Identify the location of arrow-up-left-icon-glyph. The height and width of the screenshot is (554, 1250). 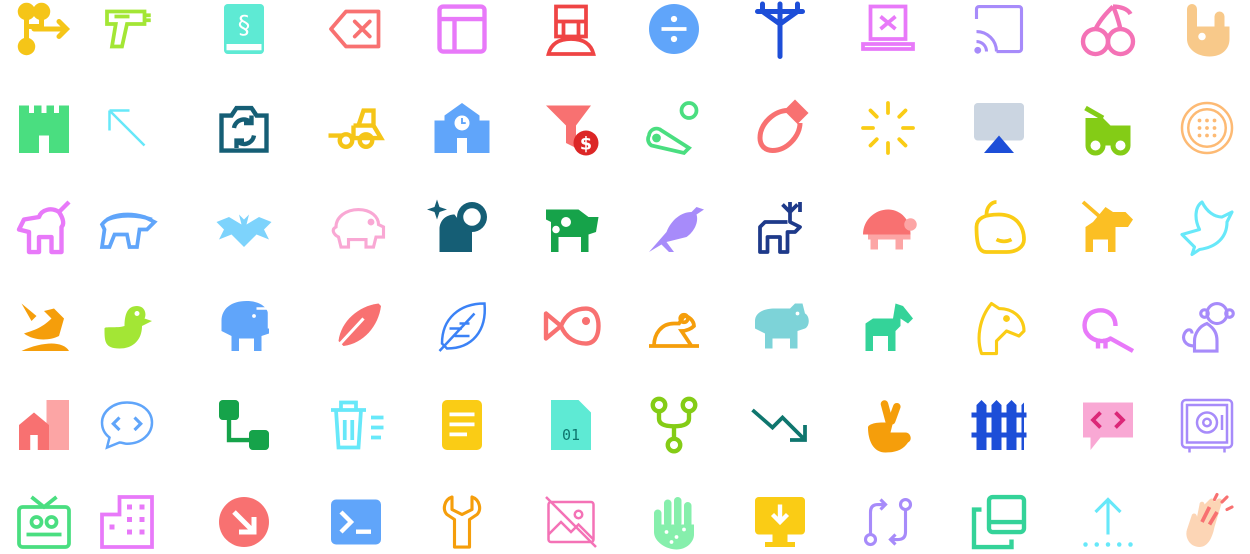
(127, 128).